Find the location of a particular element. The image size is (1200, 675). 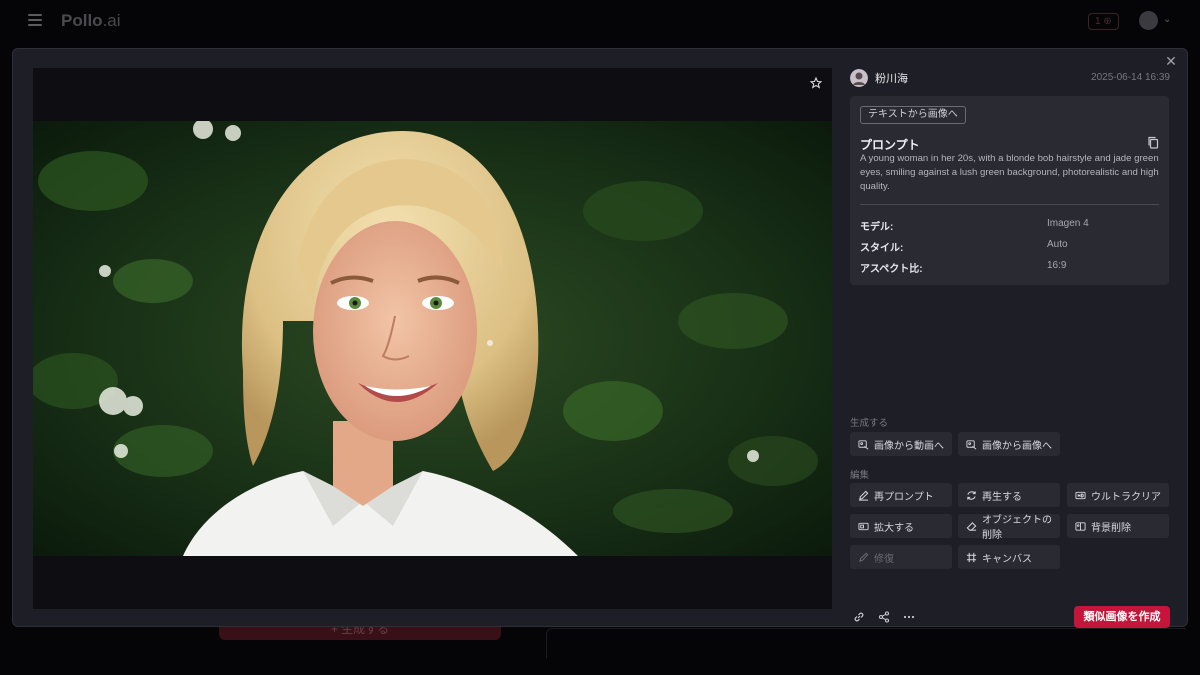

spec-row-style: スタイル: Auto is located at coordinates (1009, 246).